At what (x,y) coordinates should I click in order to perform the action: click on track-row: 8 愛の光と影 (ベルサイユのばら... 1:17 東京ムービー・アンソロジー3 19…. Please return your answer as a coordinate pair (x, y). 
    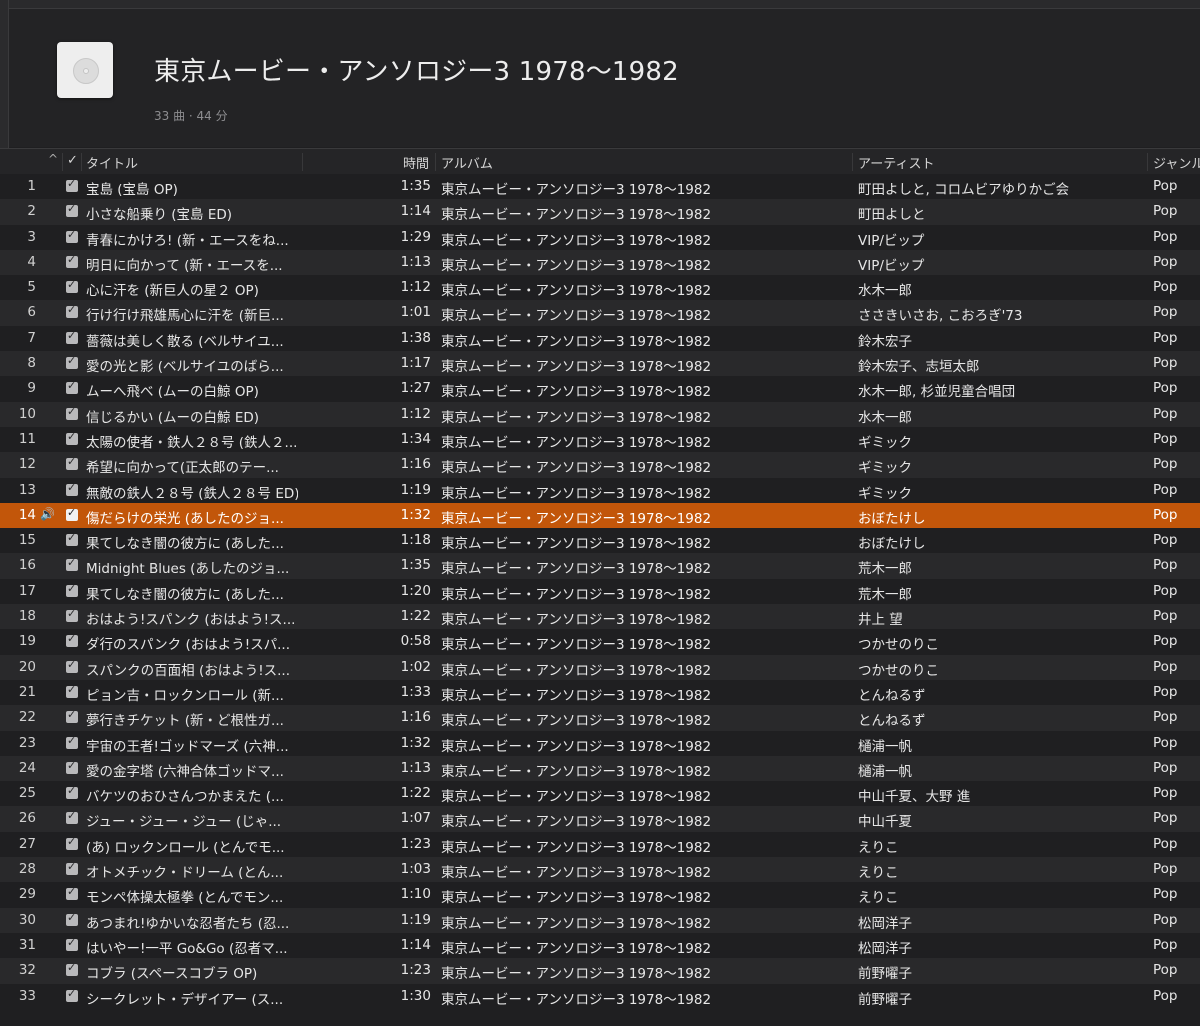
    Looking at the image, I should click on (600, 364).